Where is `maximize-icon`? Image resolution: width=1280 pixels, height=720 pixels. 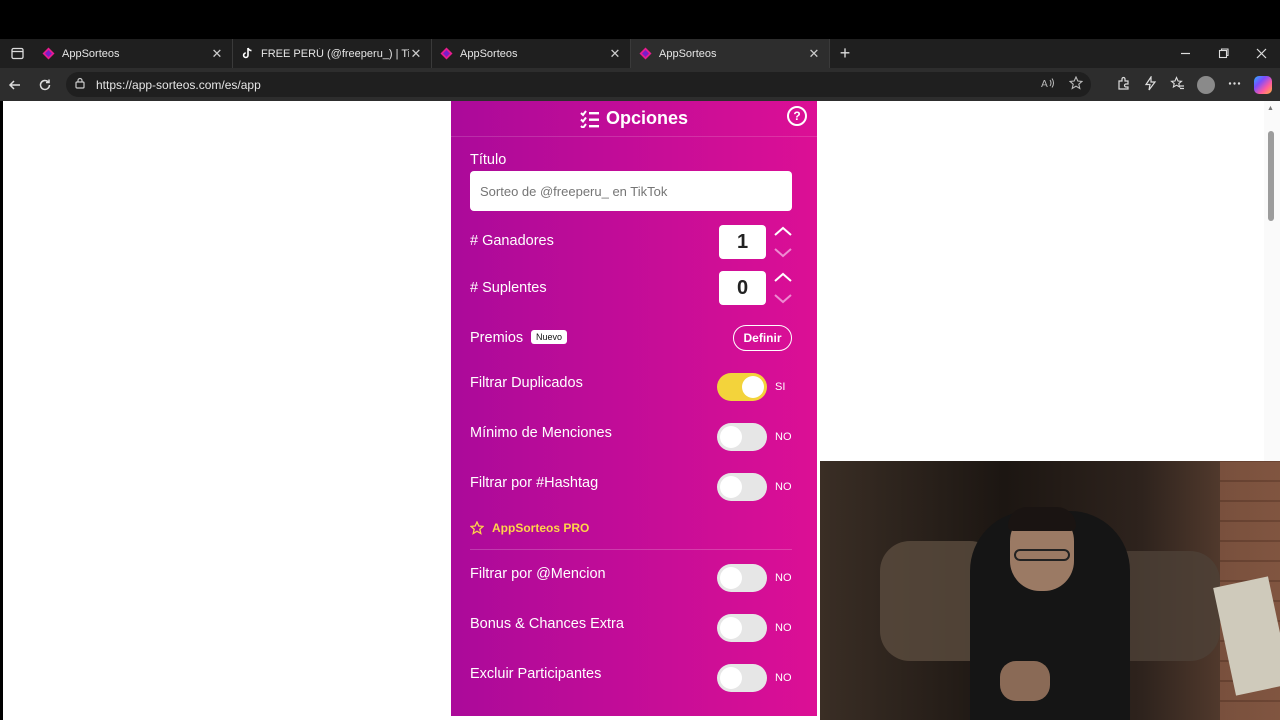 maximize-icon is located at coordinates (1223, 53).